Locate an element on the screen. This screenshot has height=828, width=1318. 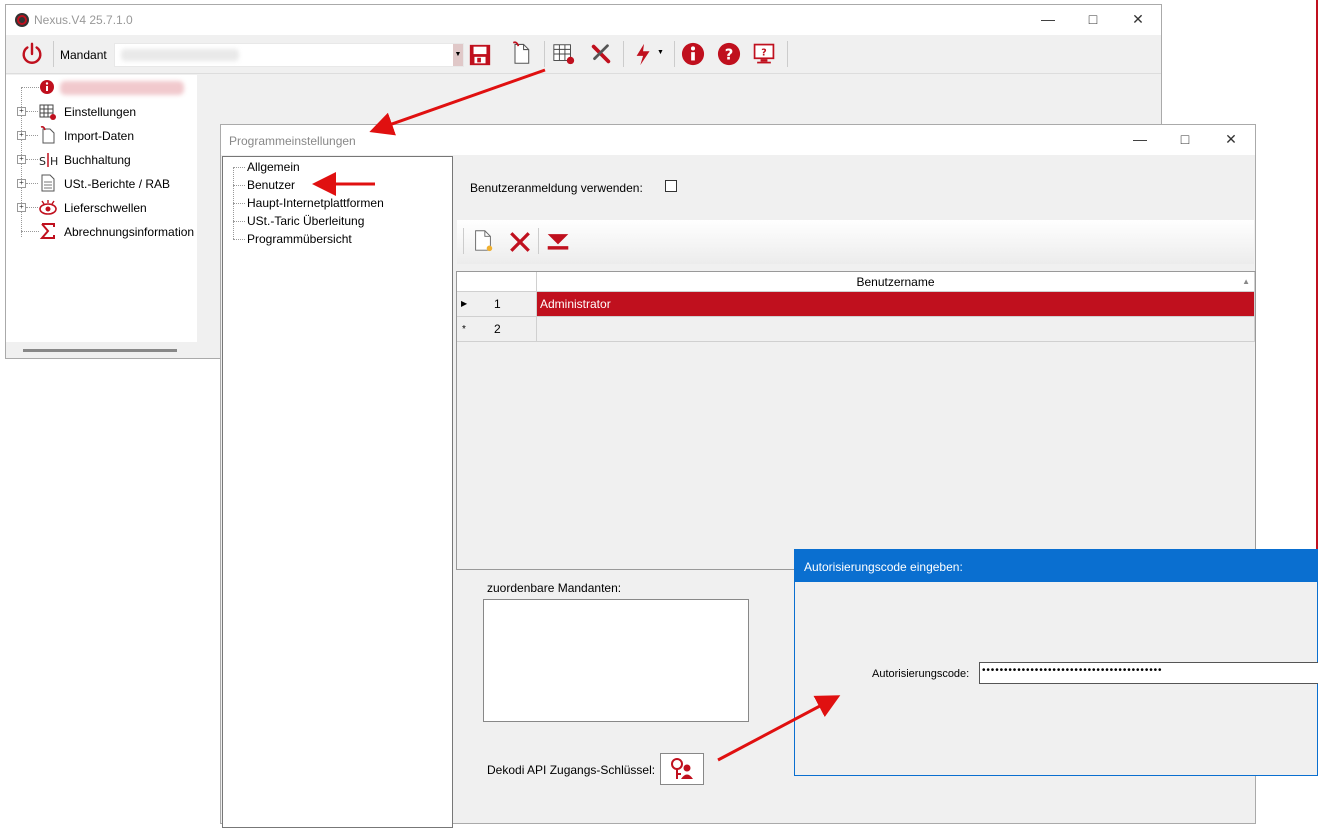
arrow-to-settings-window is located at coordinates (457, 102).